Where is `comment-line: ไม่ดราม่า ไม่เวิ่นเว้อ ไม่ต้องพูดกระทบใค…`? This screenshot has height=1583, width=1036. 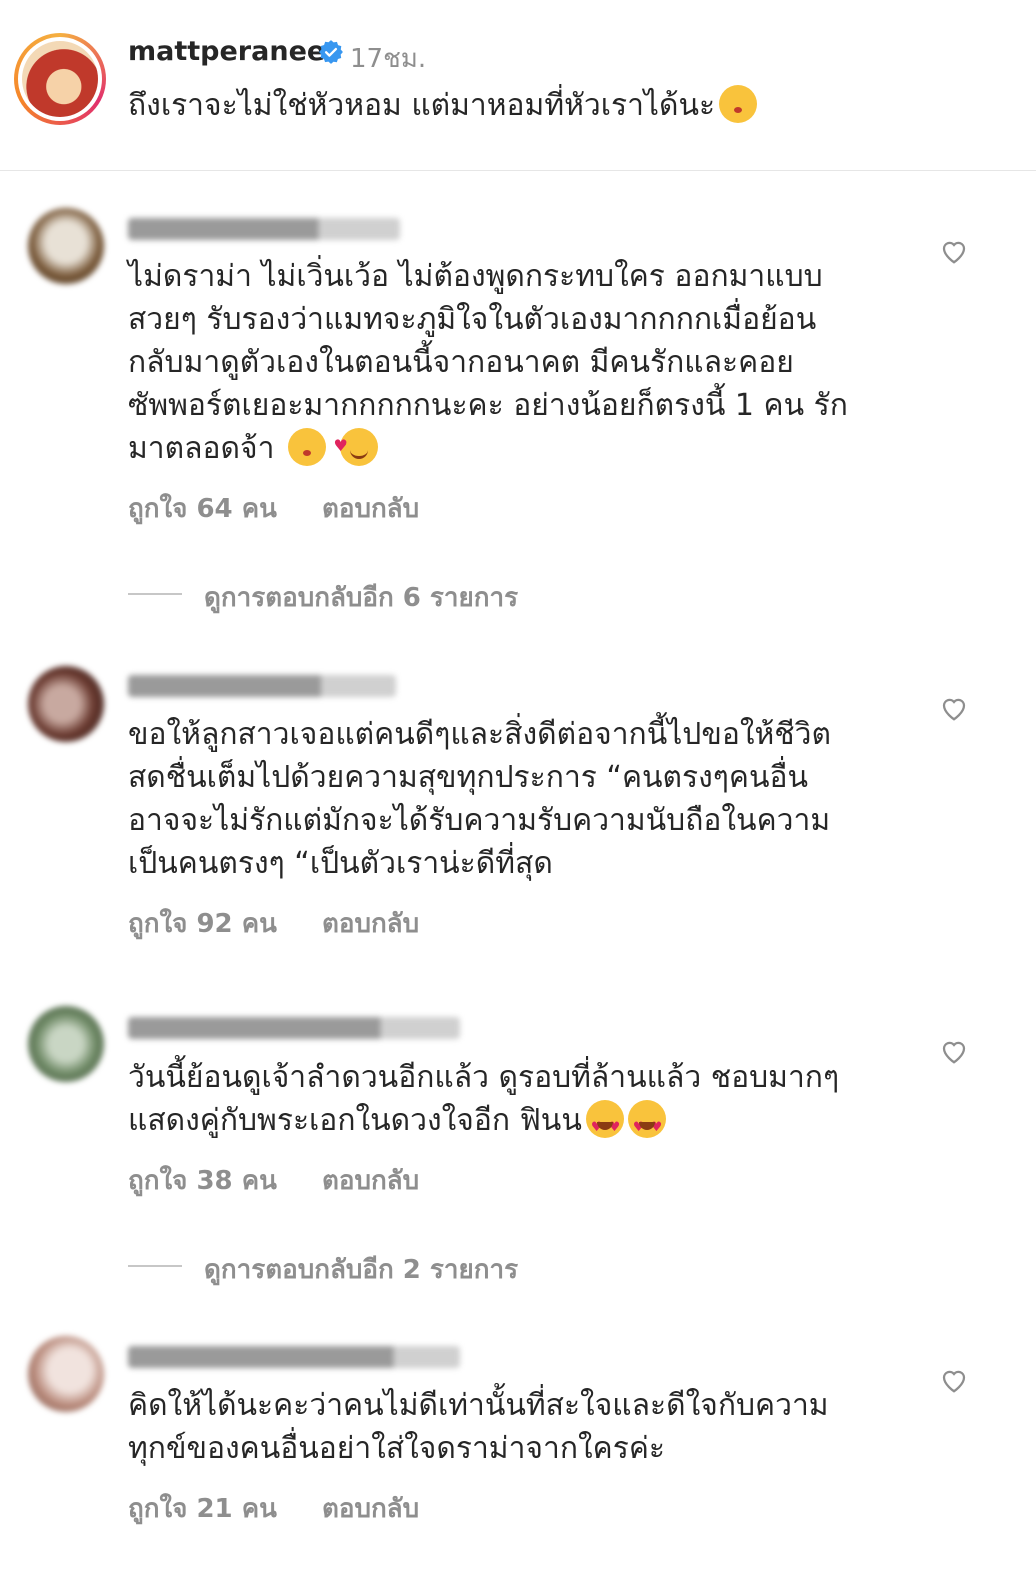
comment-line: ไม่ดราม่า ไม่เวิ่นเว้อ ไม่ต้องพูดกระทบใค… is located at coordinates (475, 276).